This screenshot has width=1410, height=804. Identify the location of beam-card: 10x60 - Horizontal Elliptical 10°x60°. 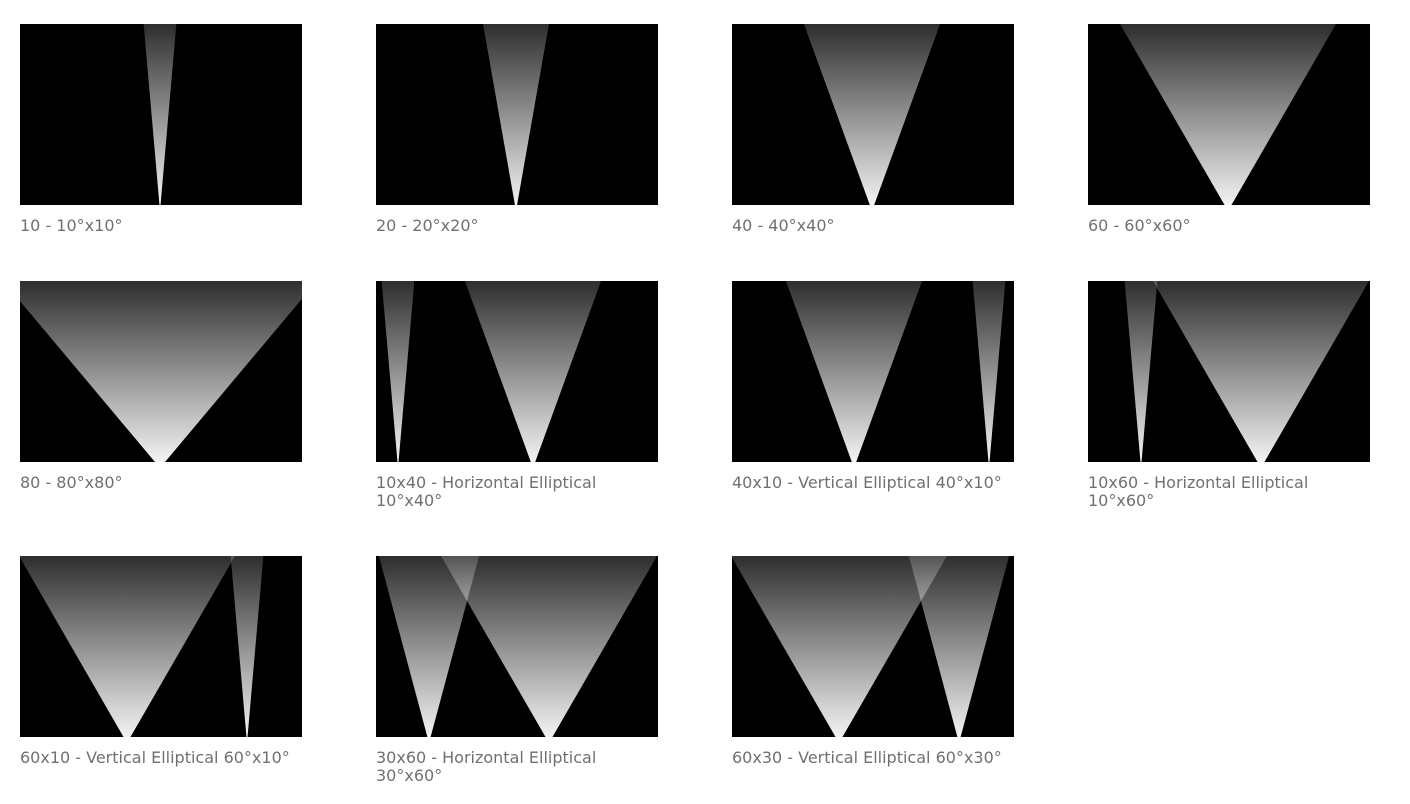
(1229, 395).